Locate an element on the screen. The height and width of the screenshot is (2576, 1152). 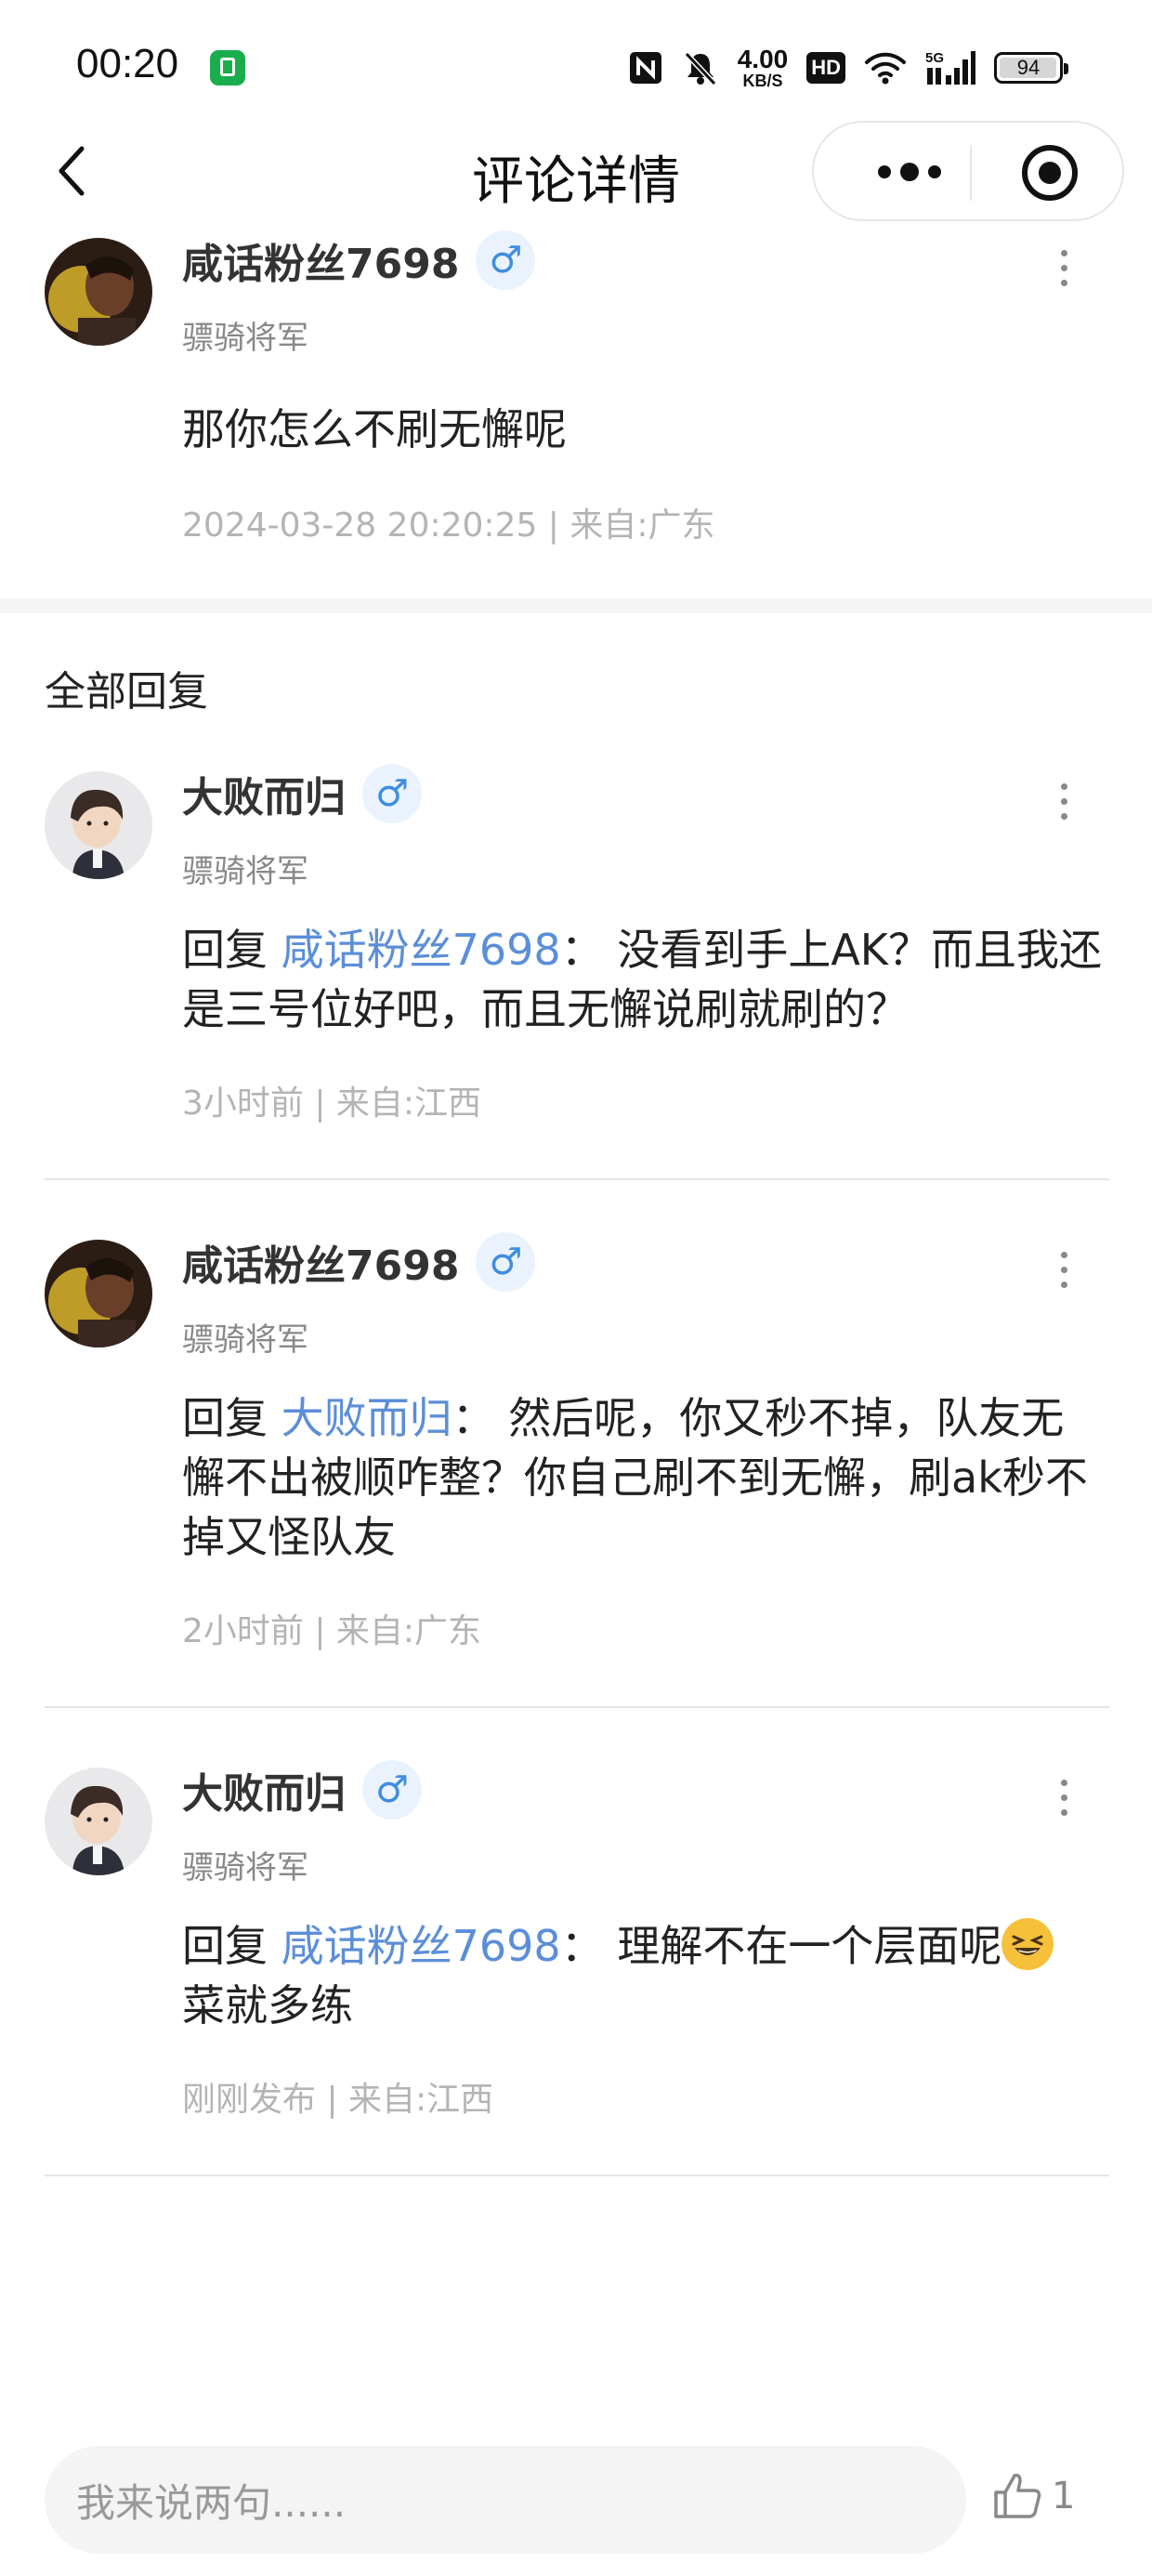
more-options-button is located at coordinates (909, 172).